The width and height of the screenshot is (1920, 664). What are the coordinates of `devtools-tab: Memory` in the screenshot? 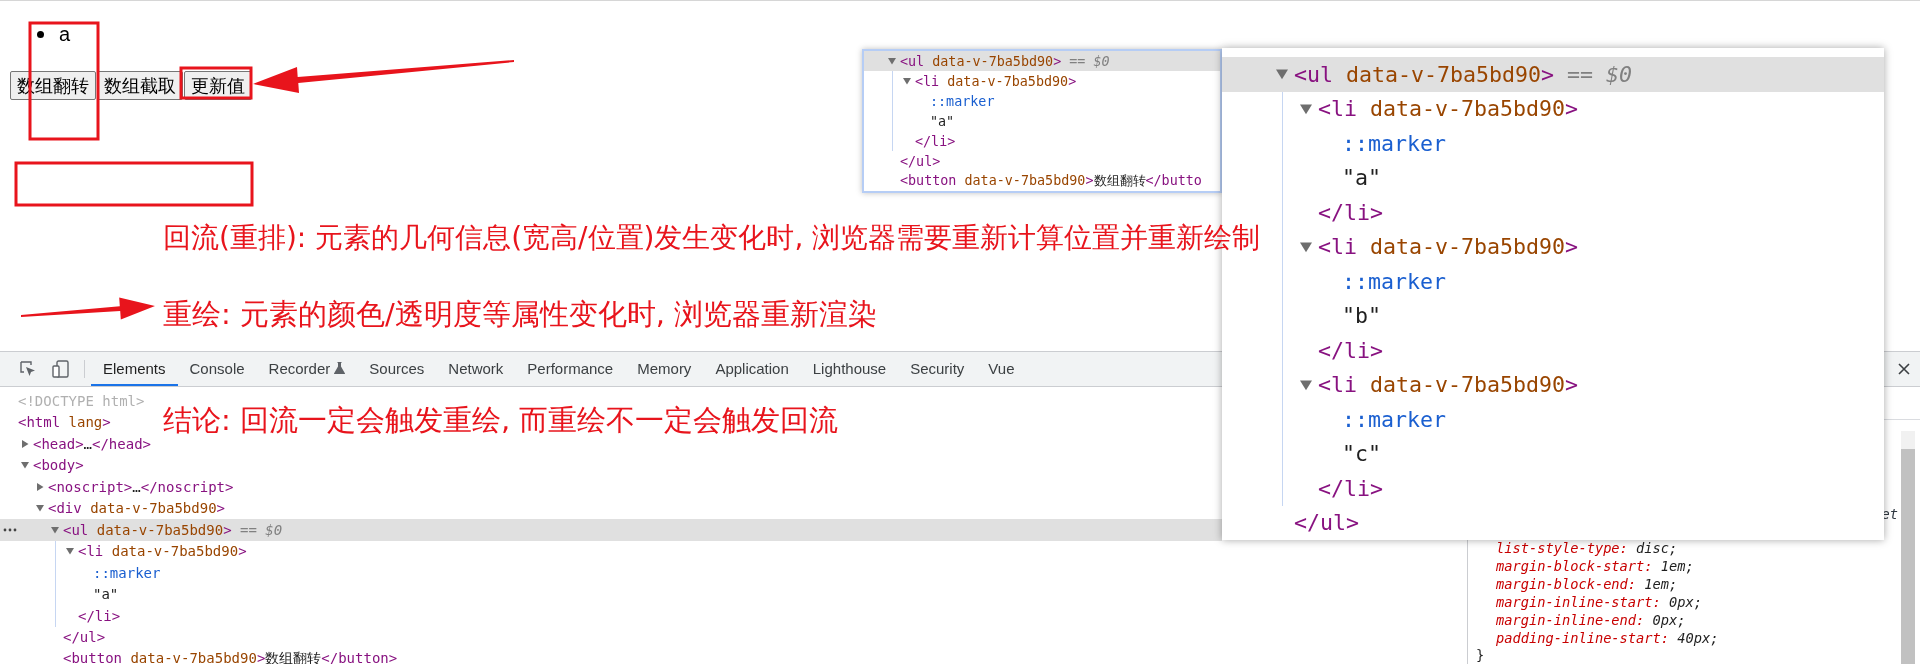 It's located at (664, 369).